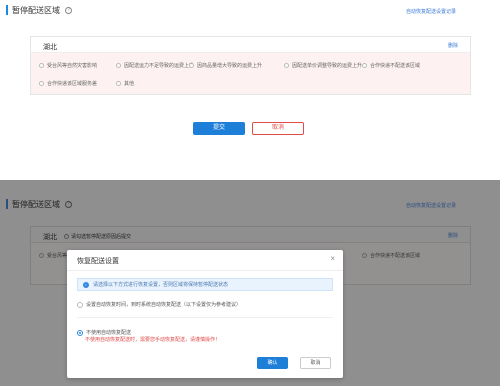  I want to click on info-banner: i 请选择以下方式进行恢复设置，否则区域将保持暂停配送状态, so click(205, 284).